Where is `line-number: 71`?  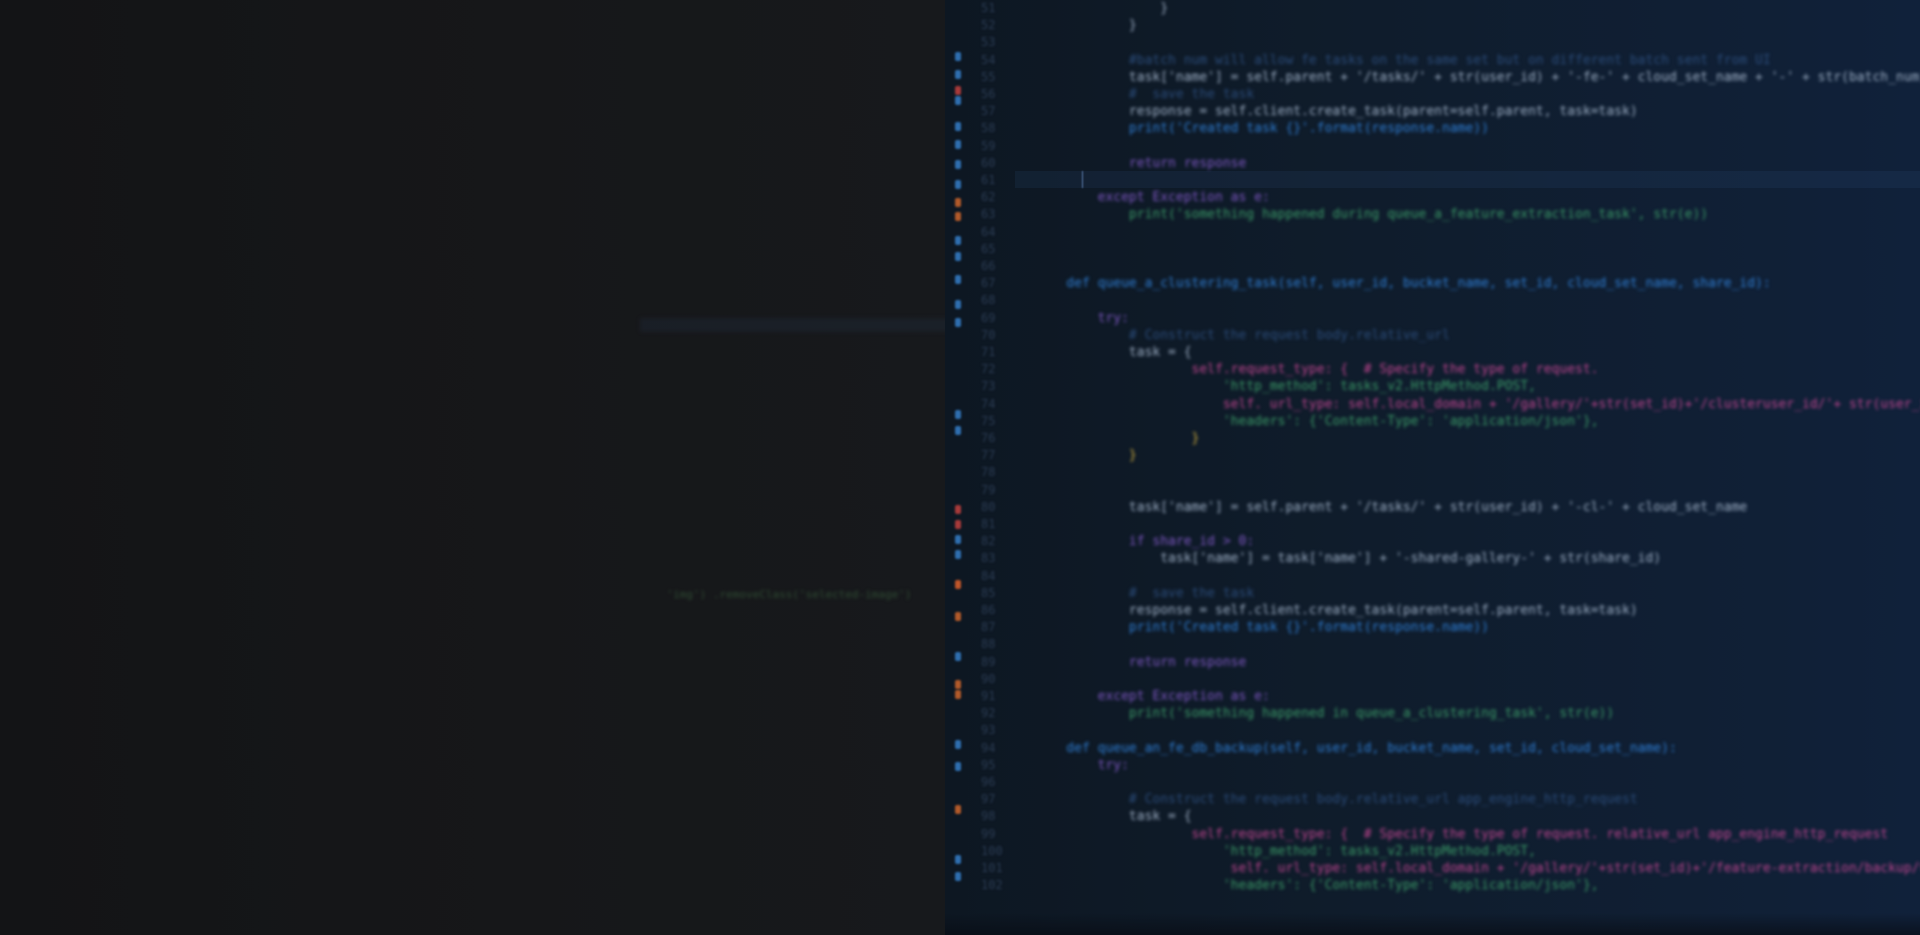
line-number: 71 is located at coordinates (988, 352).